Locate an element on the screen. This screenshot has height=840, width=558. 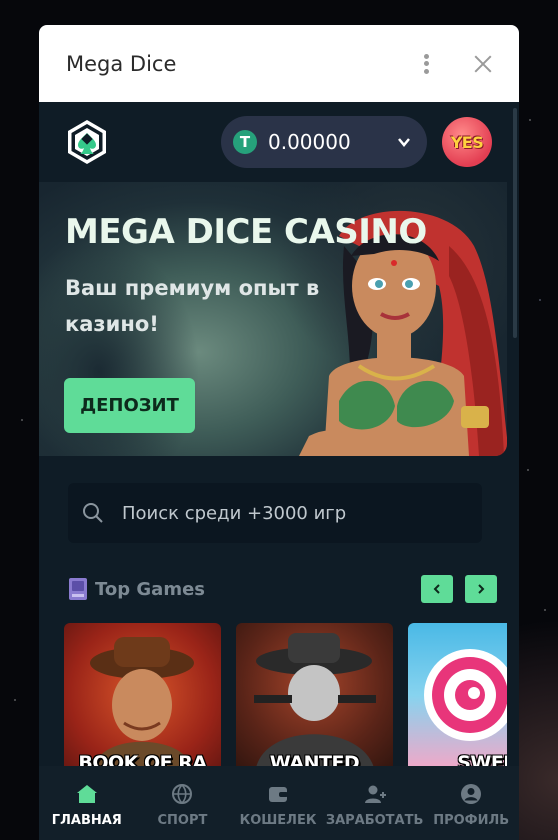
chevron-down-icon is located at coordinates (404, 142).